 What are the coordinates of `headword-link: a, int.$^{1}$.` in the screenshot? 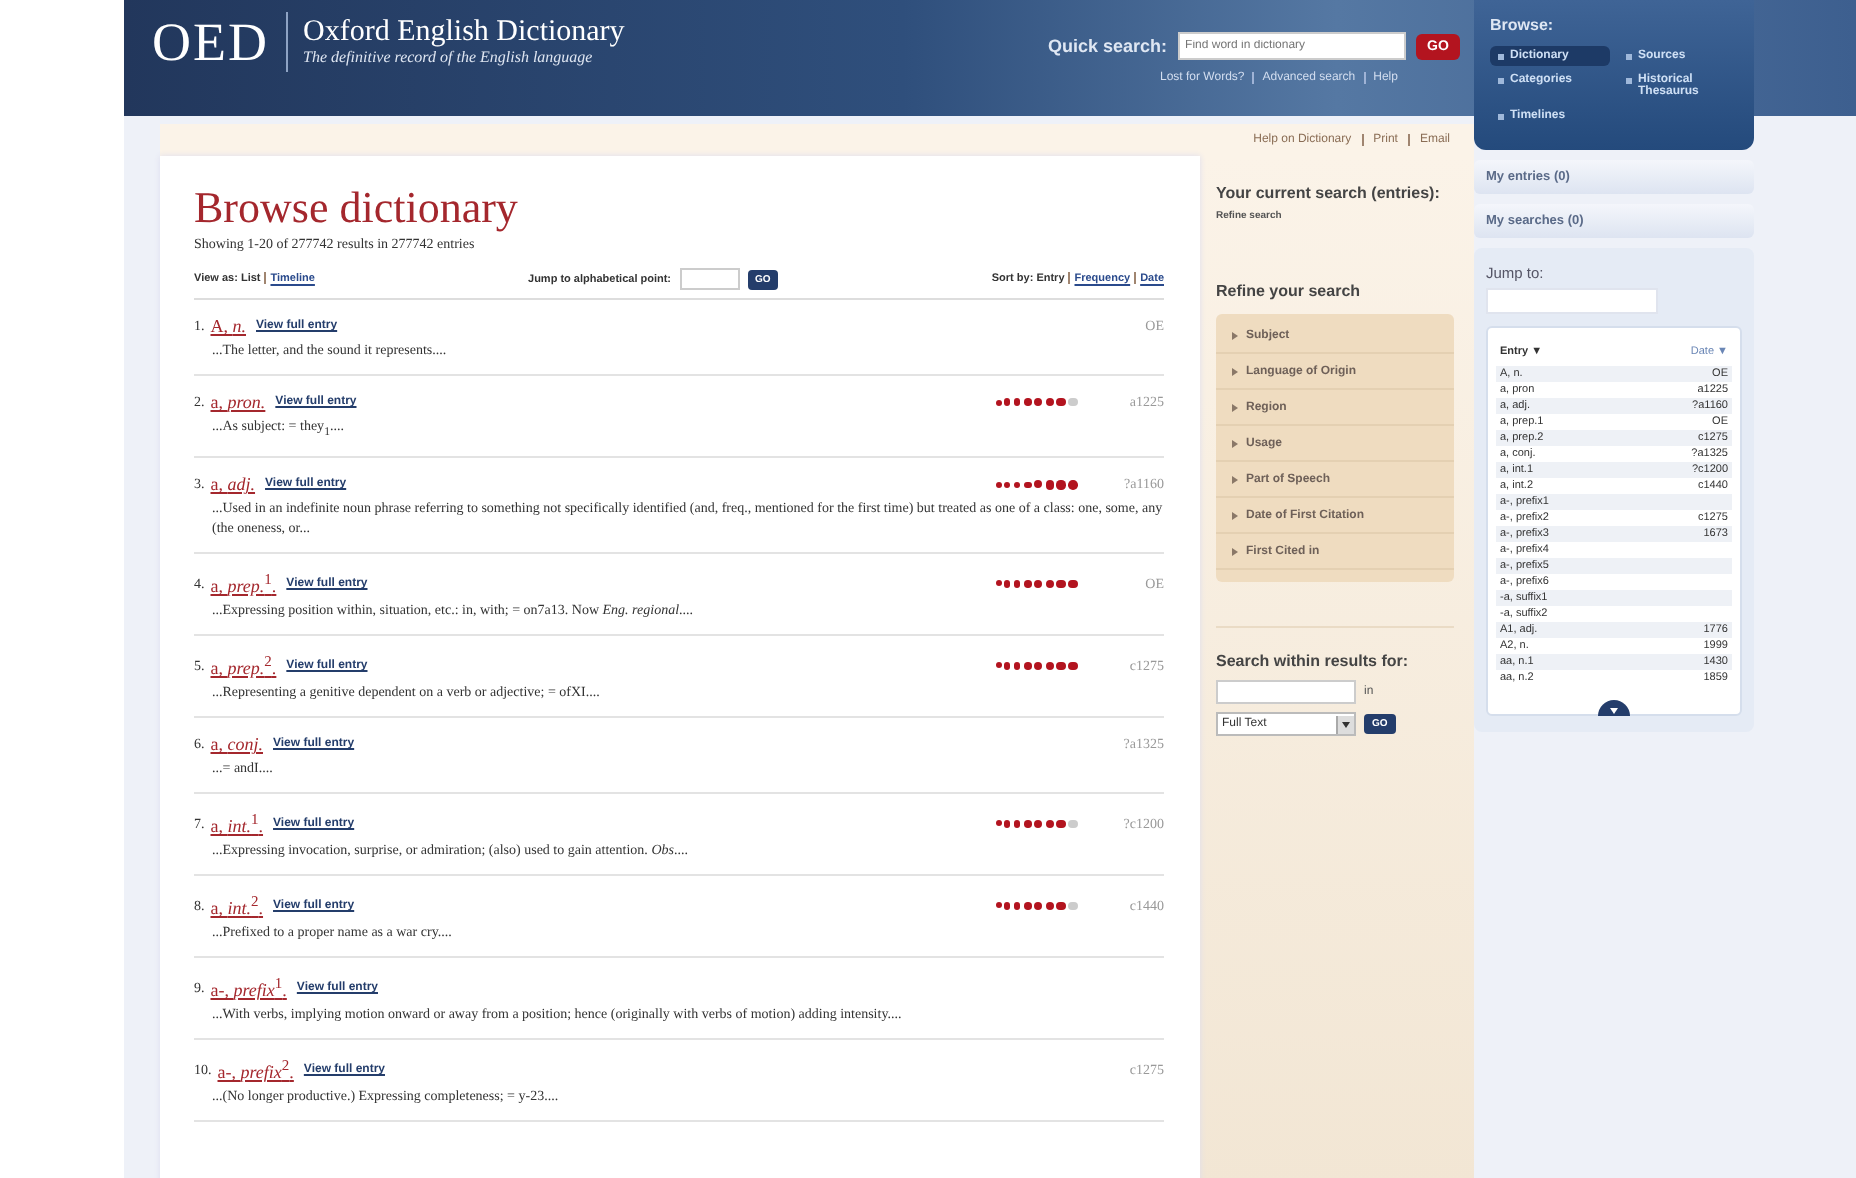 It's located at (237, 823).